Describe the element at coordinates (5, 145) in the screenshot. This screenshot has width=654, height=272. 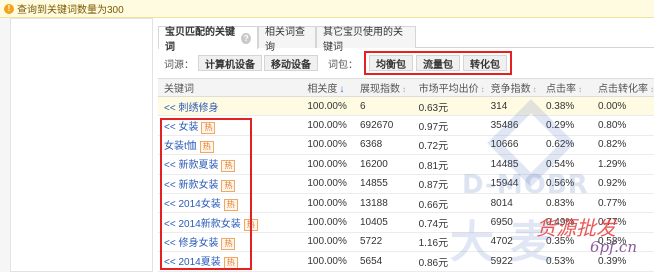
I see `left-gutter` at that location.